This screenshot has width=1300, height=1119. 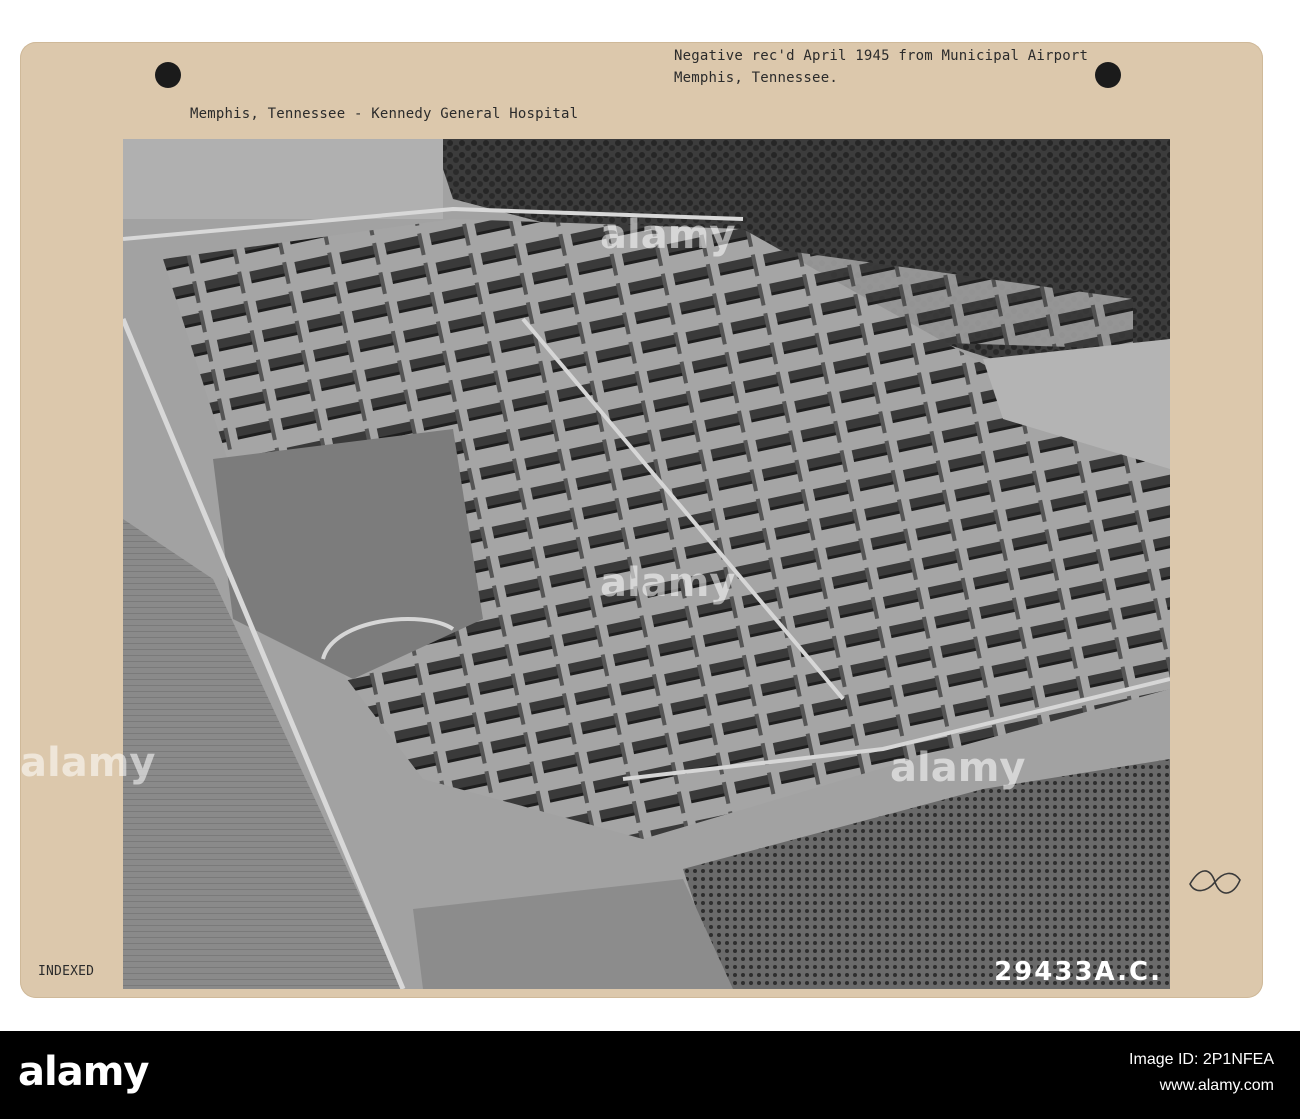 I want to click on watermark-bottom-left: alamy, so click(x=88, y=763).